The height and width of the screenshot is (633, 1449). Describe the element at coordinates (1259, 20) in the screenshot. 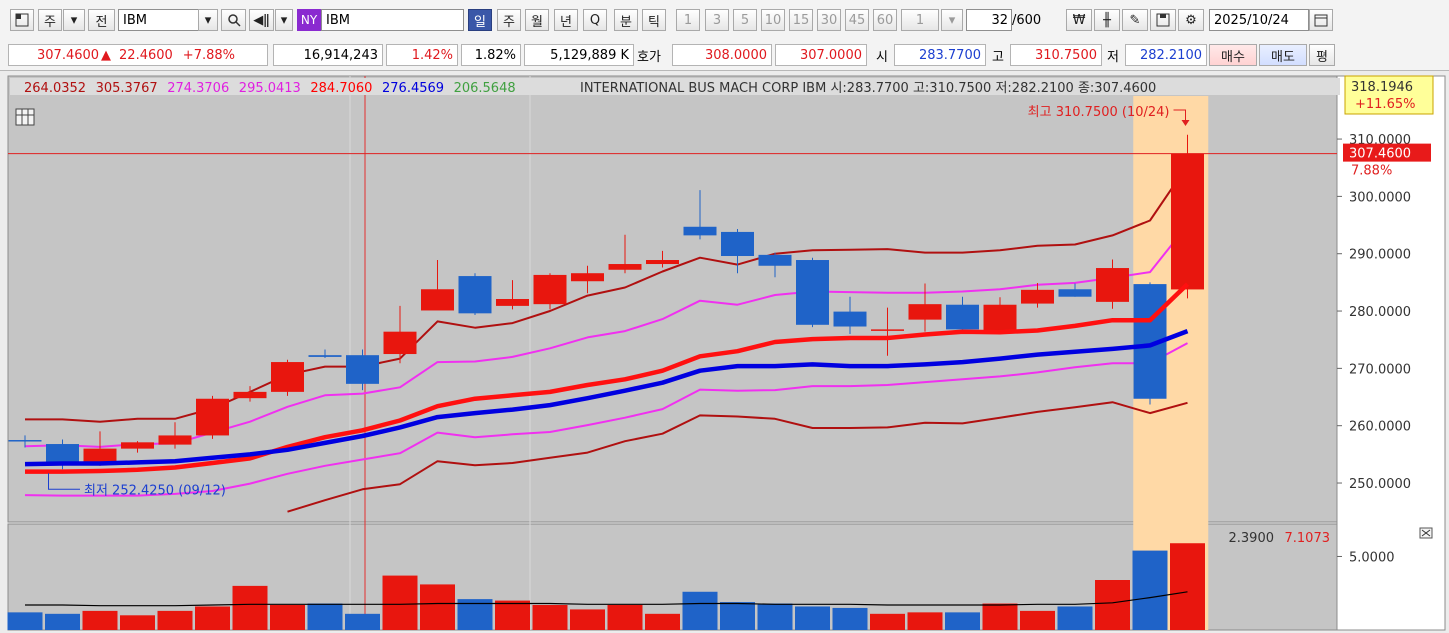

I see `date-input: 2025/10/24` at that location.